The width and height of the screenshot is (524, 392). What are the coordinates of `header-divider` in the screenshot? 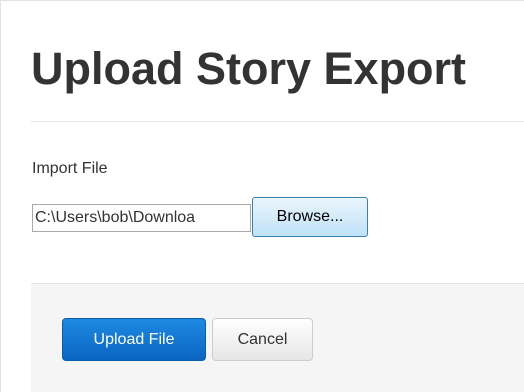 It's located at (277, 121).